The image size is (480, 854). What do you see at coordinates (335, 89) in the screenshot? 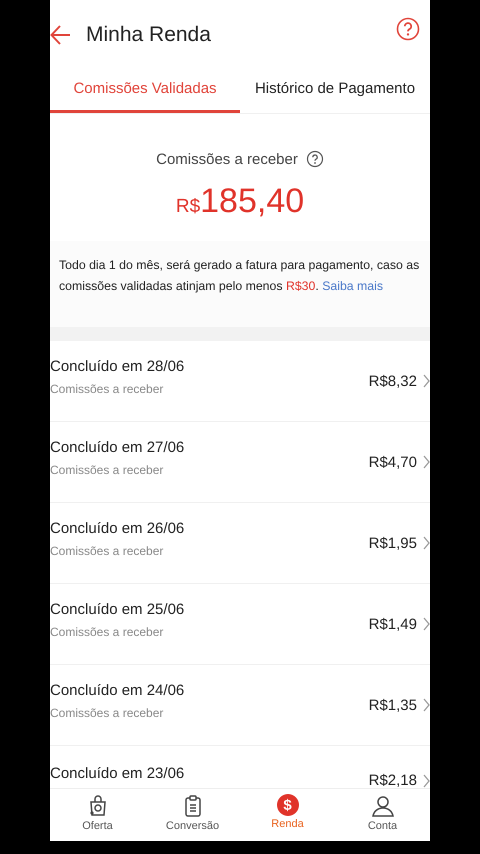
I see `tab: Histórico de Pagamento` at bounding box center [335, 89].